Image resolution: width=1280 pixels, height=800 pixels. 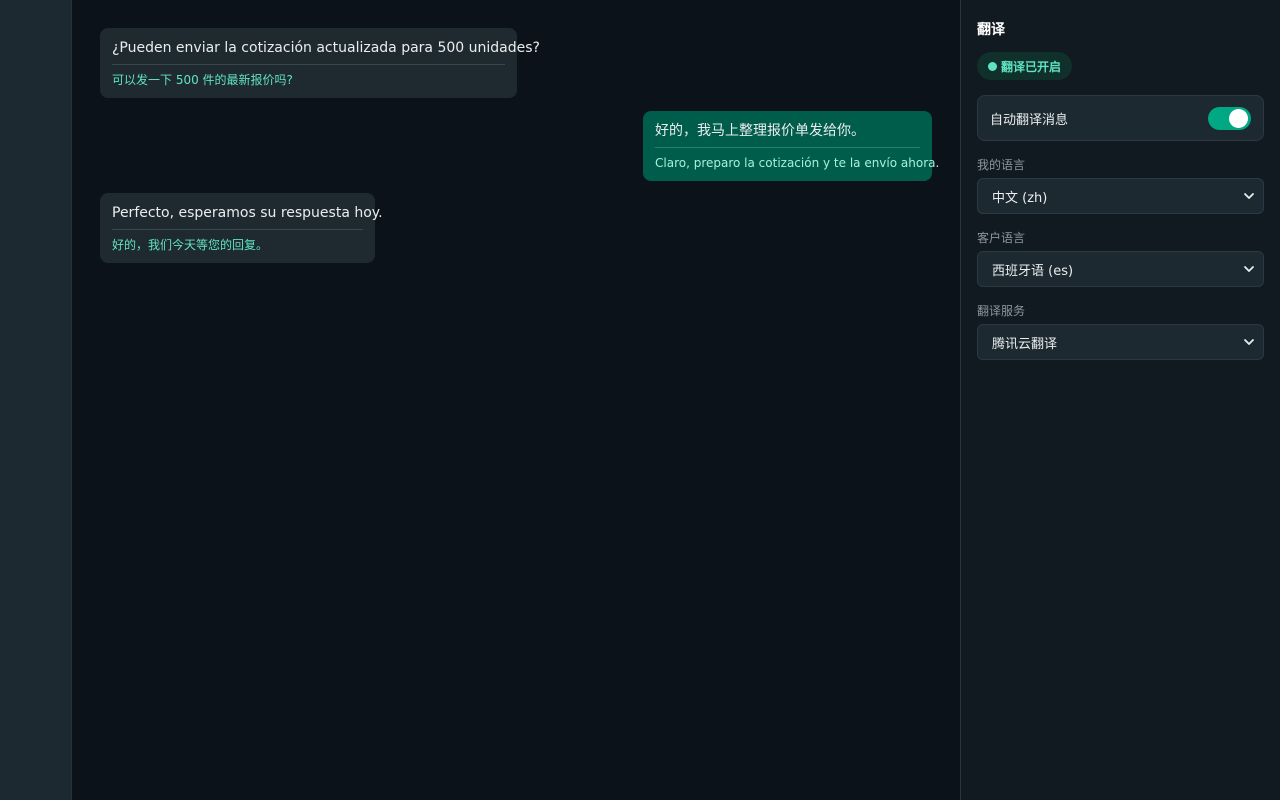 What do you see at coordinates (1001, 311) in the screenshot?
I see `translation-service-label: 翻译服务` at bounding box center [1001, 311].